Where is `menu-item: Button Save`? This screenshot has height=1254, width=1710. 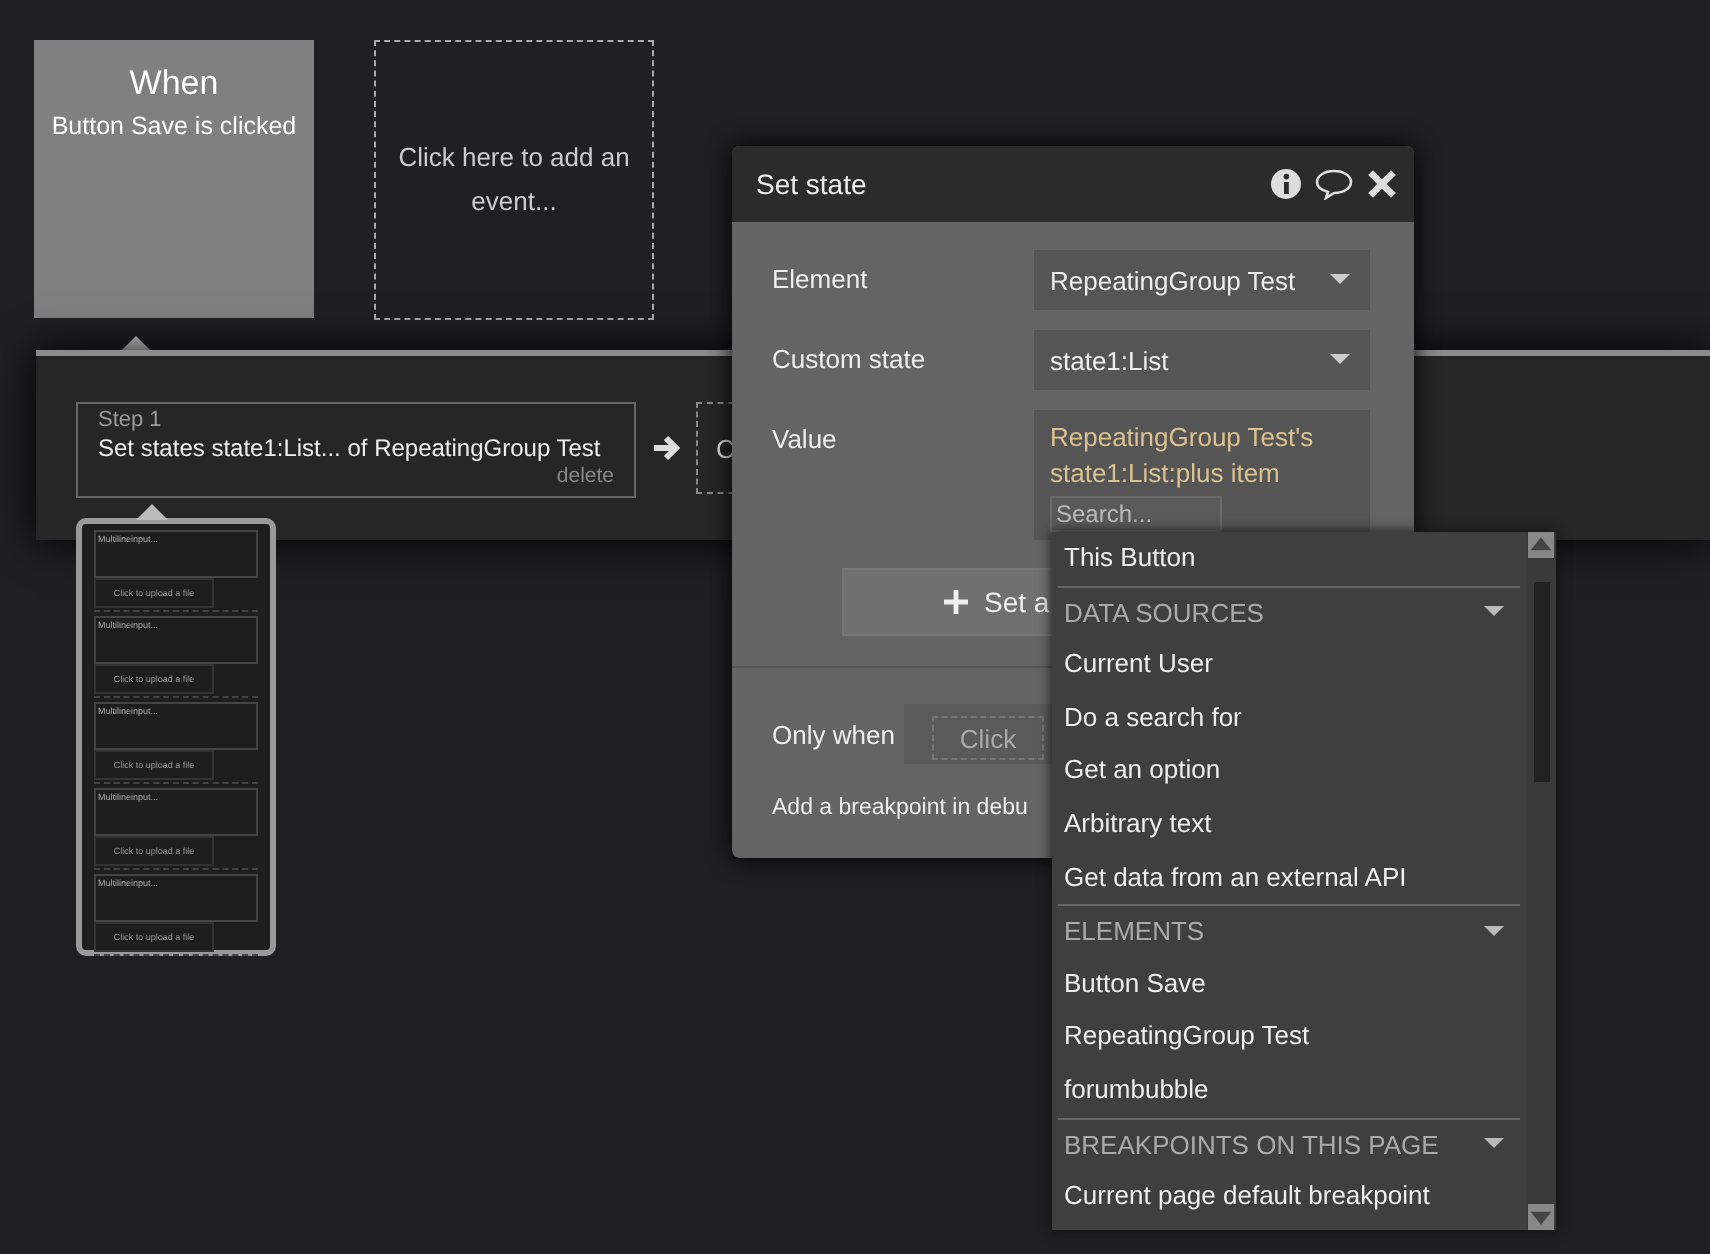
menu-item: Button Save is located at coordinates (1289, 984).